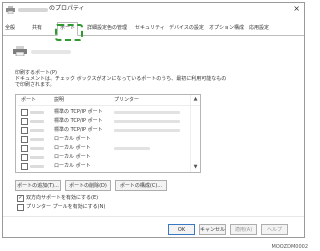 The height and width of the screenshot is (251, 320). I want to click on bidirectional-support-checkbox: ✓, so click(20, 198).